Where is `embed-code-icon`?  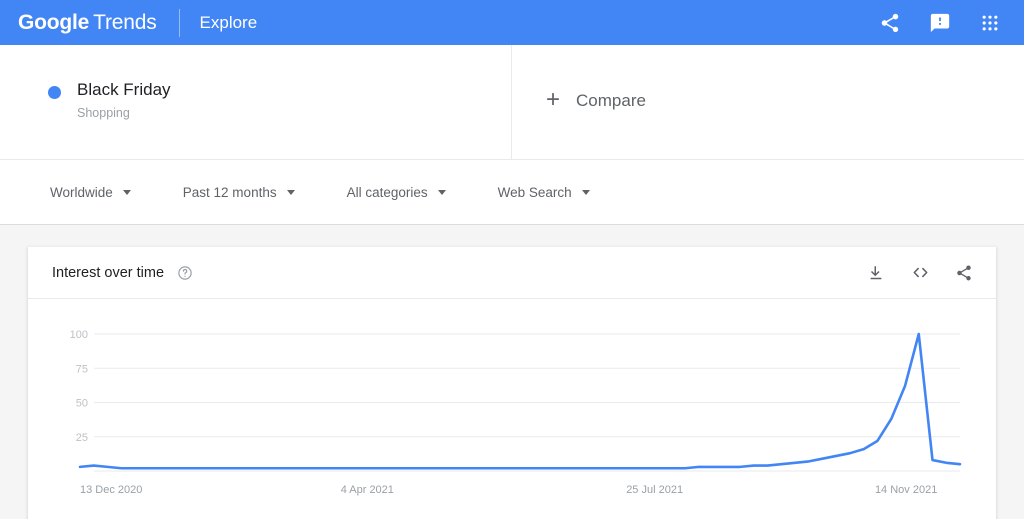 embed-code-icon is located at coordinates (920, 273).